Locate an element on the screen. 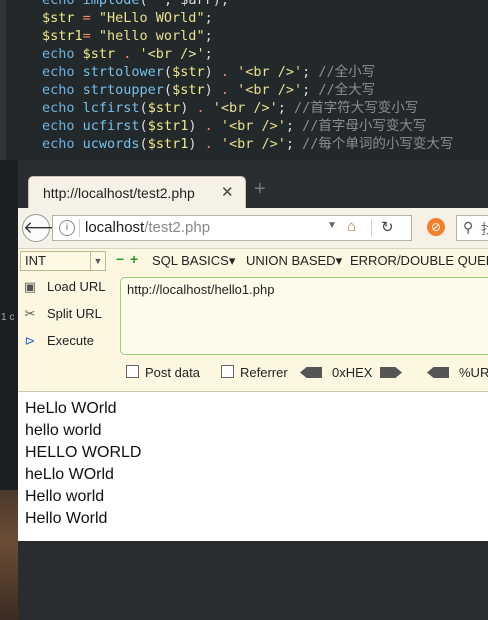  back-button: 🡐 is located at coordinates (45, 228).